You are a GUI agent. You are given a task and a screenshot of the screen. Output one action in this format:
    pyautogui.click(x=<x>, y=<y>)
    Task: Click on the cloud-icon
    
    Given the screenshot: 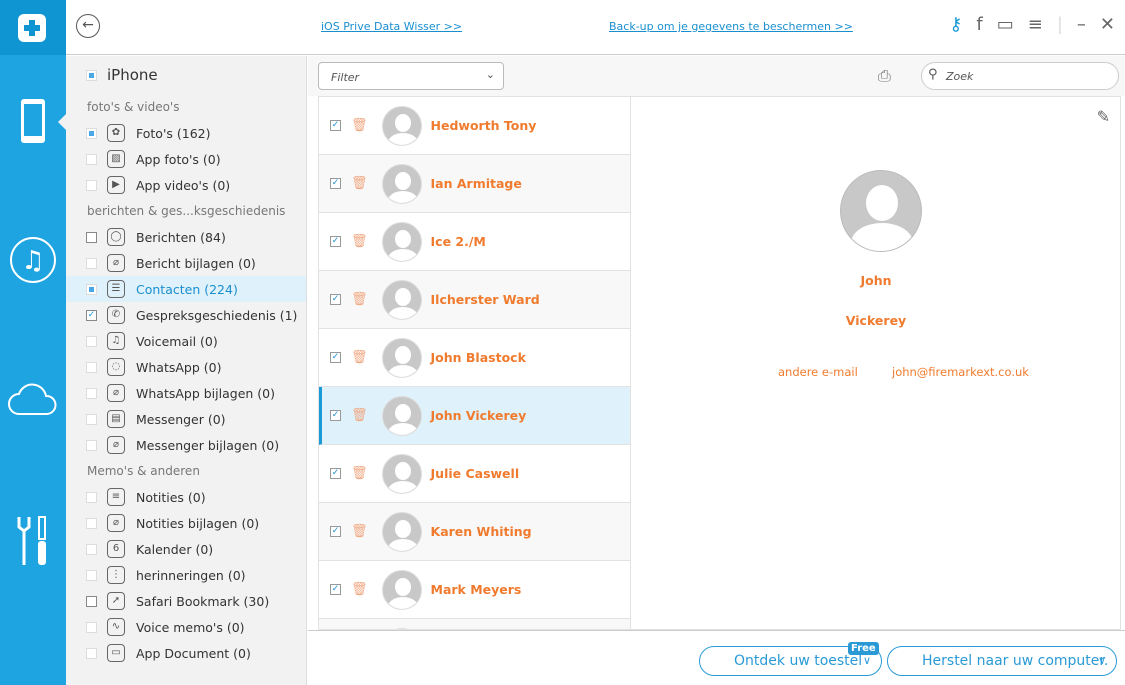 What is the action you would take?
    pyautogui.click(x=33, y=400)
    